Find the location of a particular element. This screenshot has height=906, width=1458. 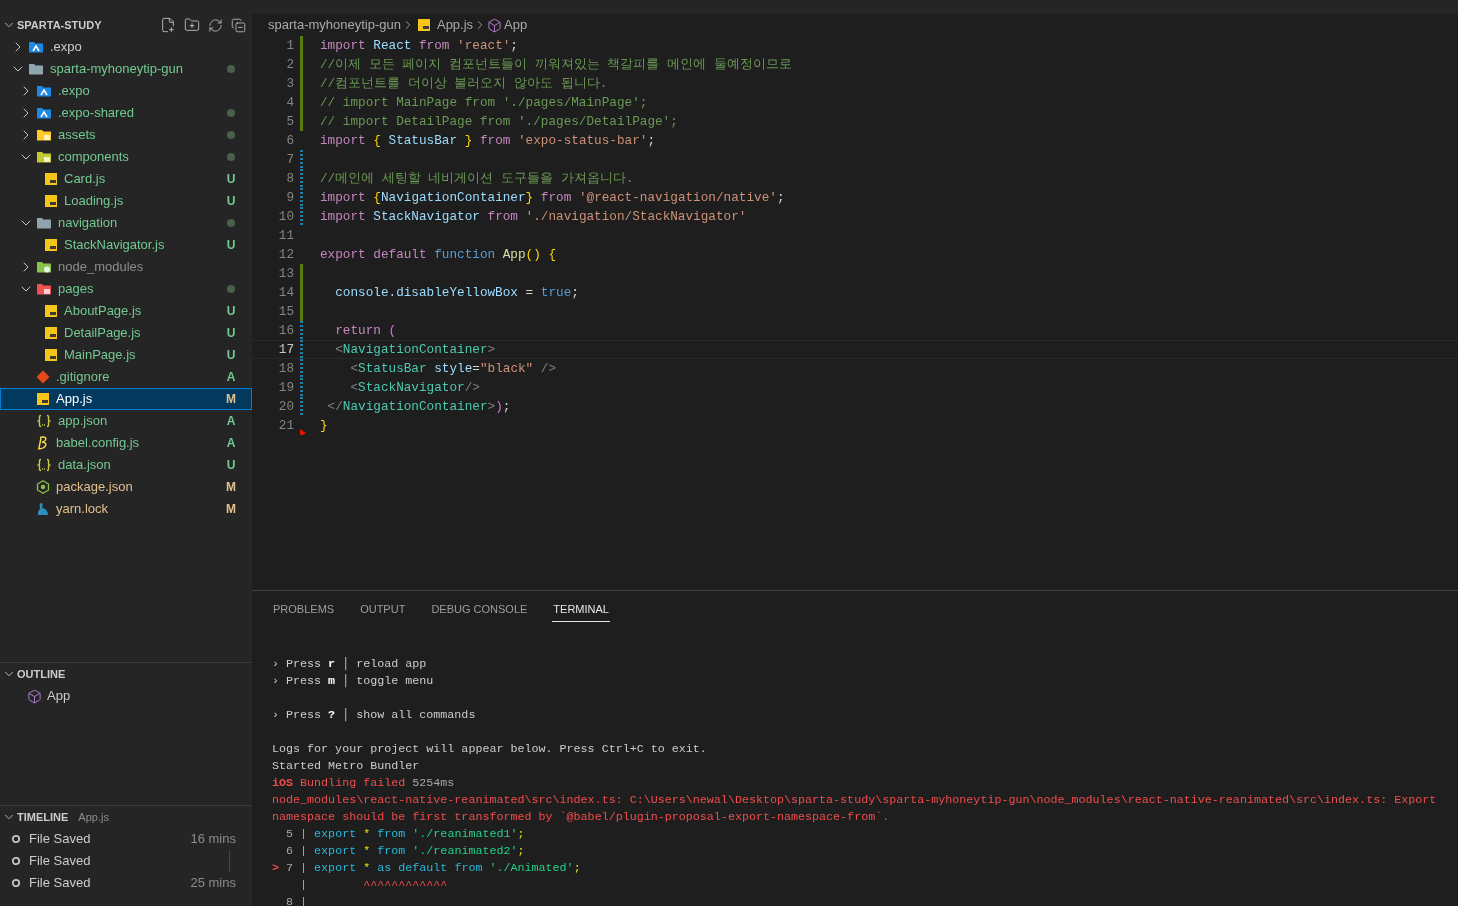

file-tree-item: babel.config.js A is located at coordinates (126, 443).